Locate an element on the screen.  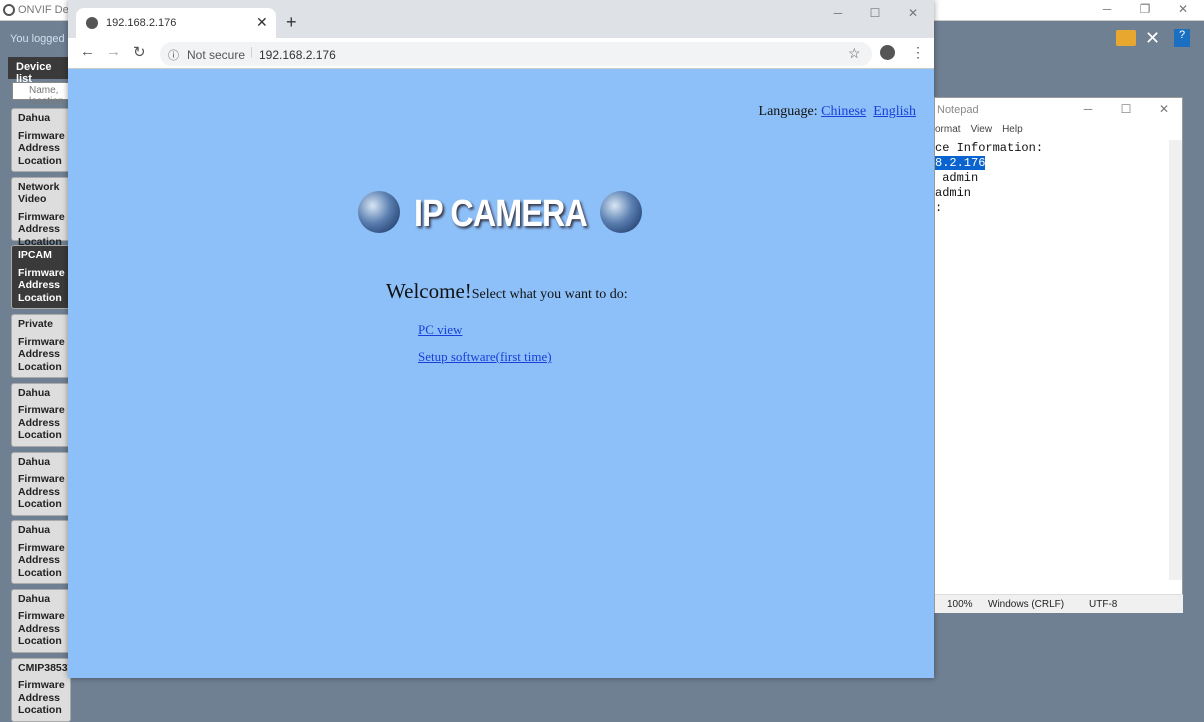
welcome-text: Welcome!Select what you want to do: is located at coordinates (507, 291).